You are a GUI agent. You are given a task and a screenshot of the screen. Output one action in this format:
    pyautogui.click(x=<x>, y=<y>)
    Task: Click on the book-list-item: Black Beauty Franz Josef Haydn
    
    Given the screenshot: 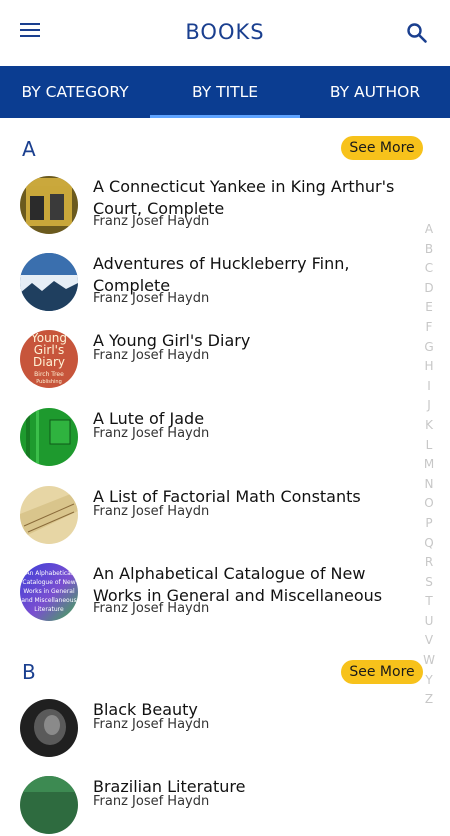 What is the action you would take?
    pyautogui.click(x=215, y=729)
    